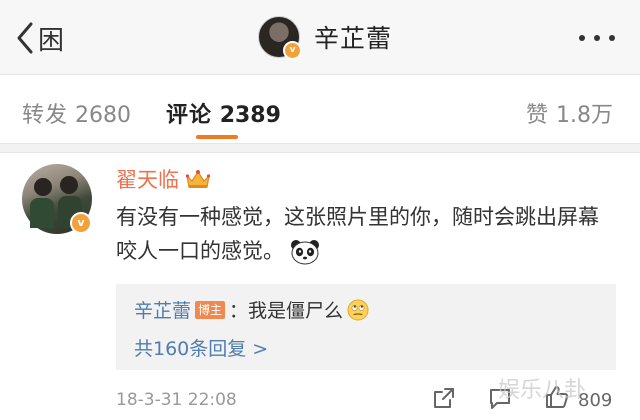 The width and height of the screenshot is (640, 420). What do you see at coordinates (210, 309) in the screenshot?
I see `host-badge: 博主` at bounding box center [210, 309].